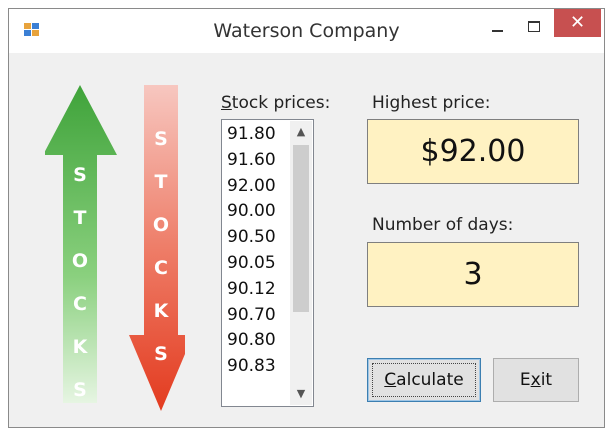 This screenshot has width=613, height=436. I want to click on number-of-days-output: 3, so click(473, 274).